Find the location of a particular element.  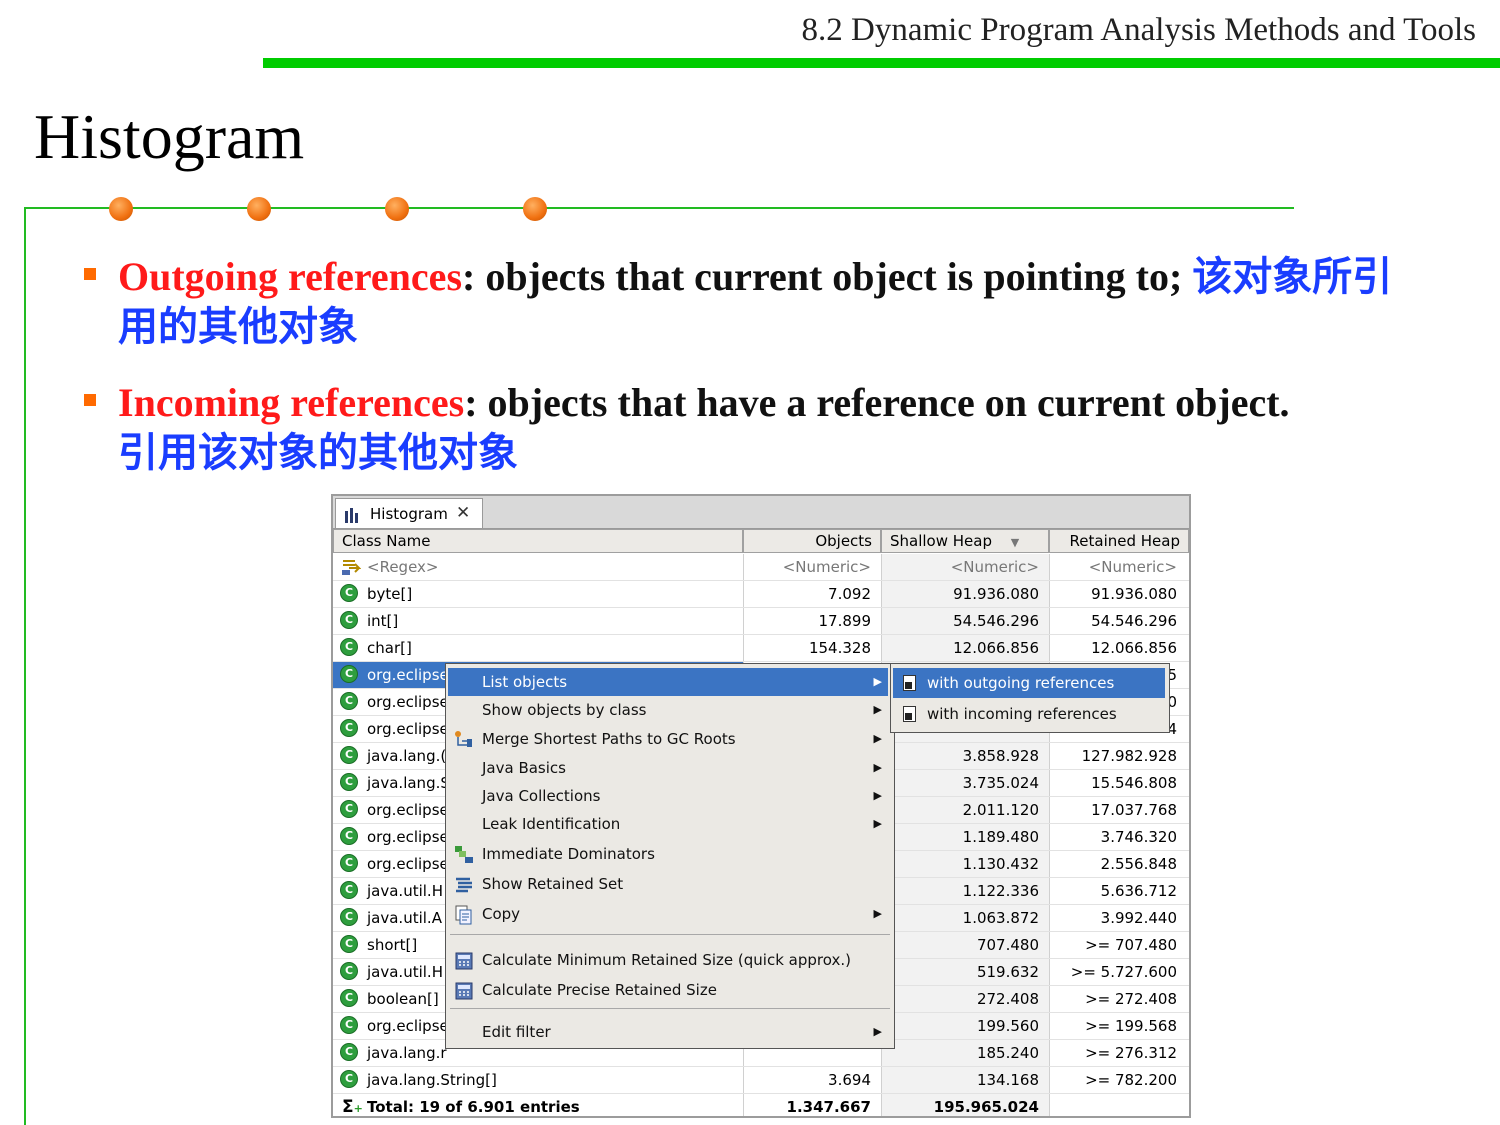

shallow-heap-value: 2.011.120 is located at coordinates (1000, 810).